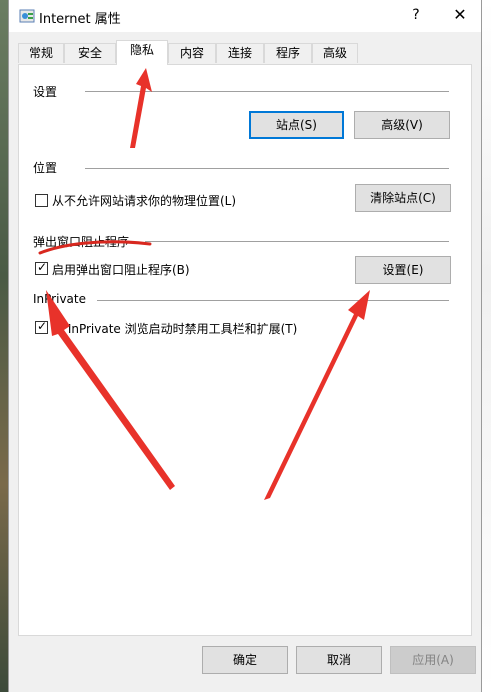 Image resolution: width=491 pixels, height=692 pixels. I want to click on tab-privacy: 隐私, so click(142, 52).